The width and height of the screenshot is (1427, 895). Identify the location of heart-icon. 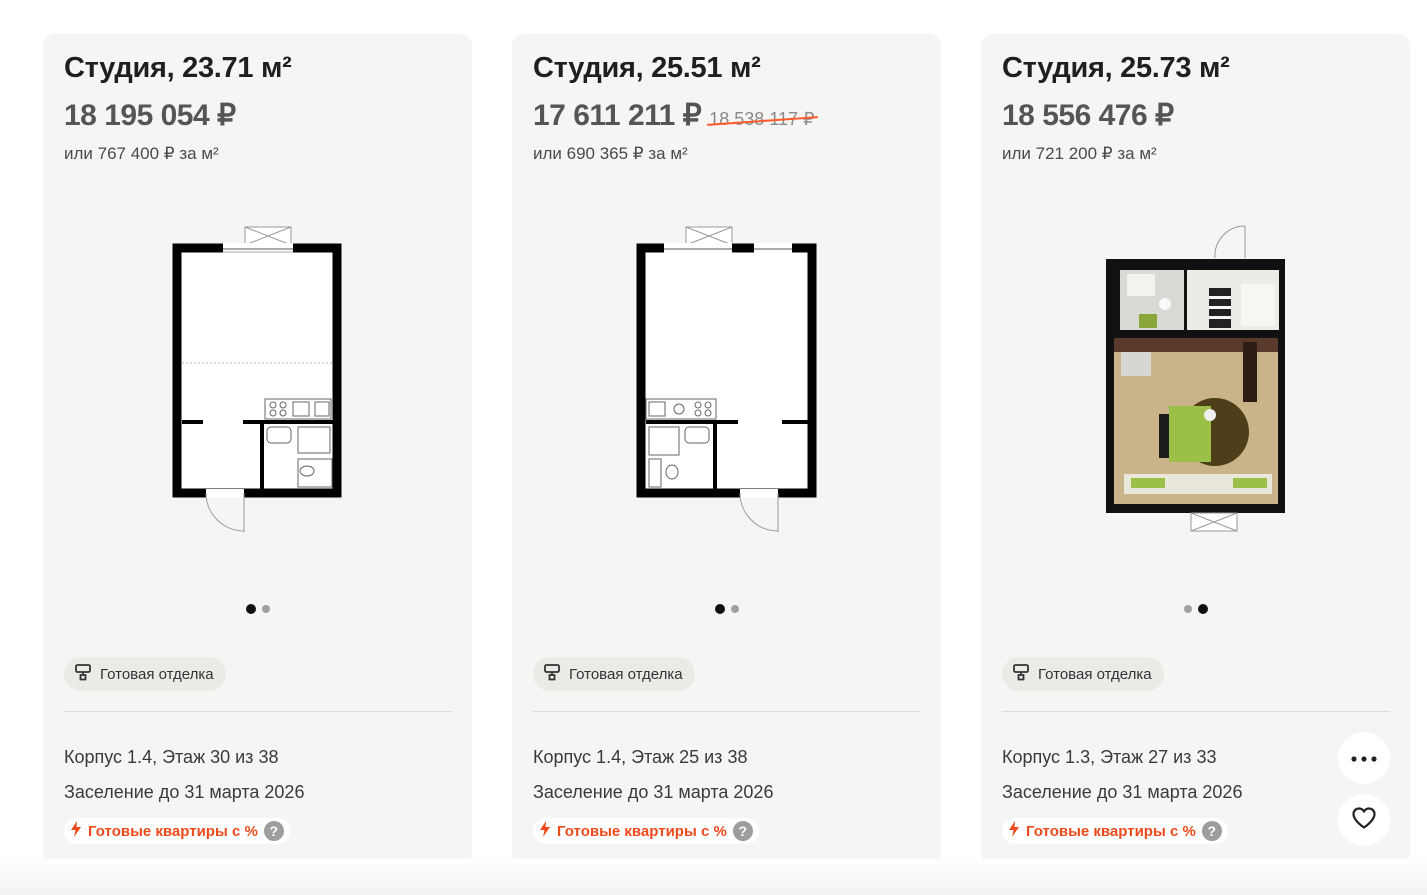
(1364, 820).